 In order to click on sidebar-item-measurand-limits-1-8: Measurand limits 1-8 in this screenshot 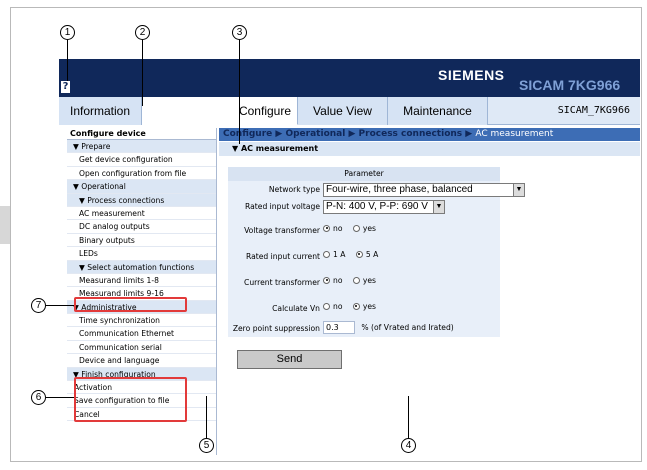, I will do `click(141, 281)`.